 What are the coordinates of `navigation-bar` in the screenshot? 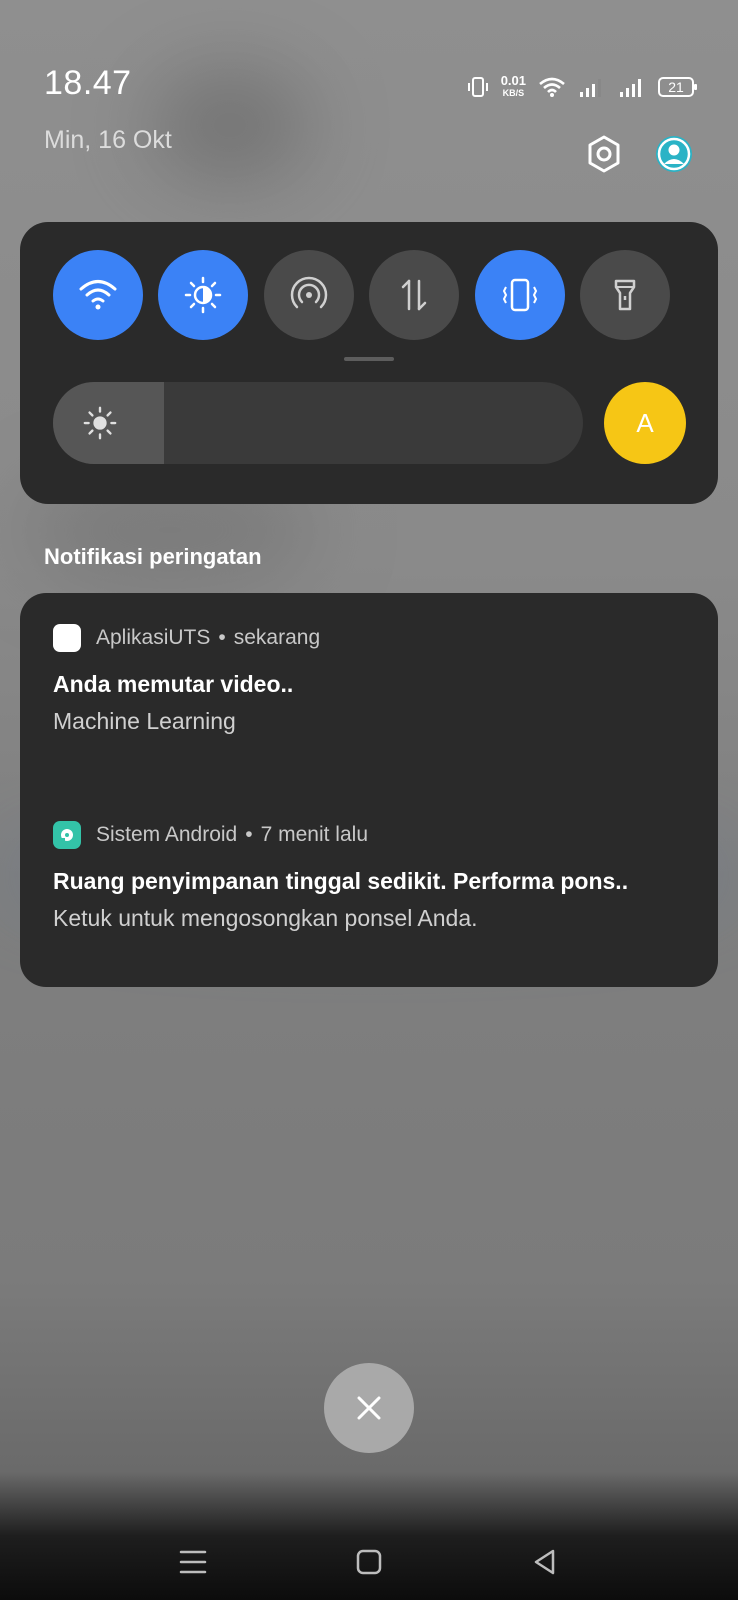 It's located at (369, 1565).